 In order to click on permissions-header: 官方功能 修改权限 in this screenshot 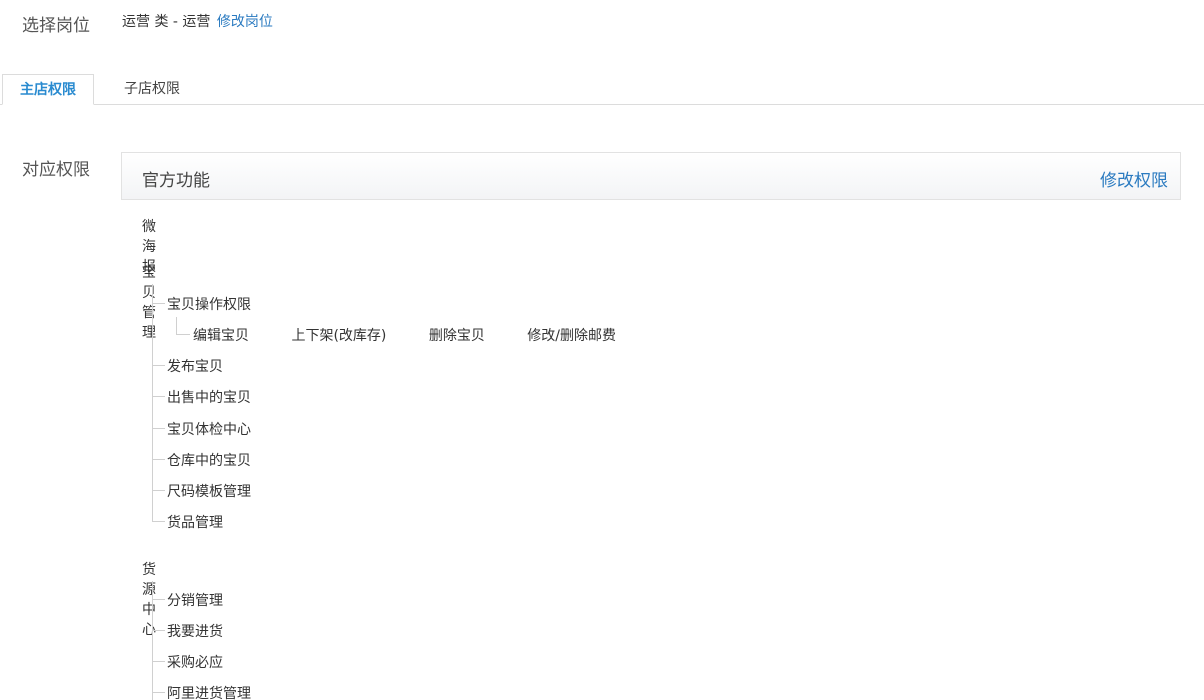, I will do `click(651, 176)`.